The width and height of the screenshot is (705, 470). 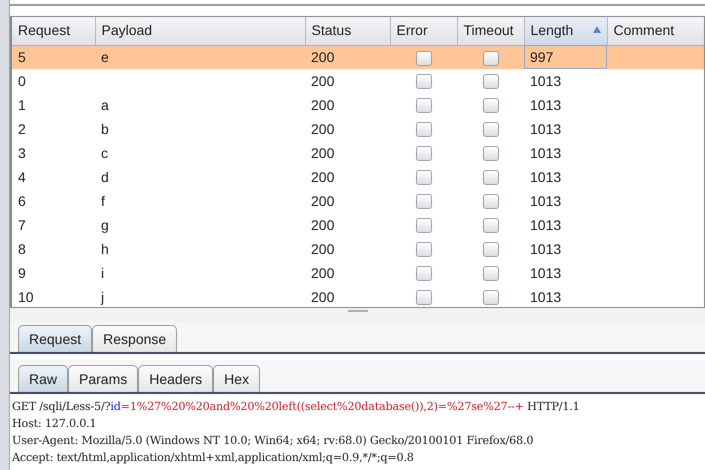 What do you see at coordinates (200, 31) in the screenshot?
I see `column-header: Payload` at bounding box center [200, 31].